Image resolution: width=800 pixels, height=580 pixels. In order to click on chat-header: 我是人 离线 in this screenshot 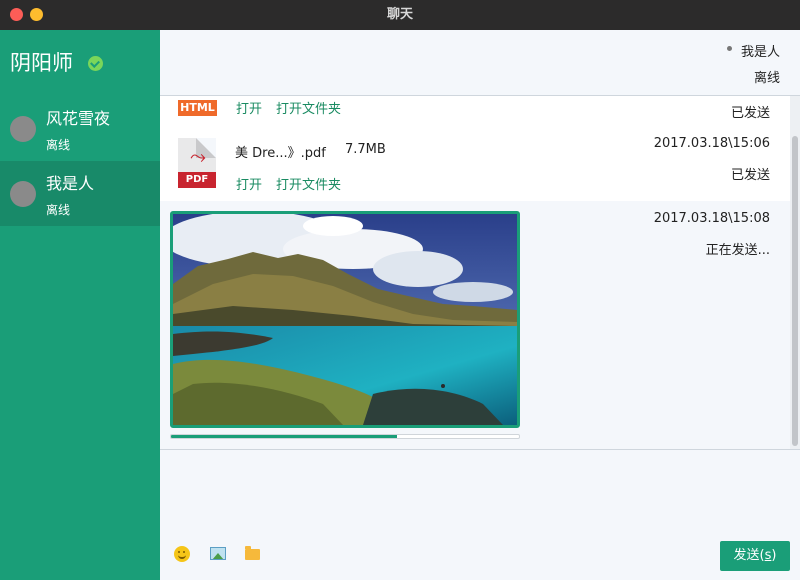, I will do `click(480, 63)`.